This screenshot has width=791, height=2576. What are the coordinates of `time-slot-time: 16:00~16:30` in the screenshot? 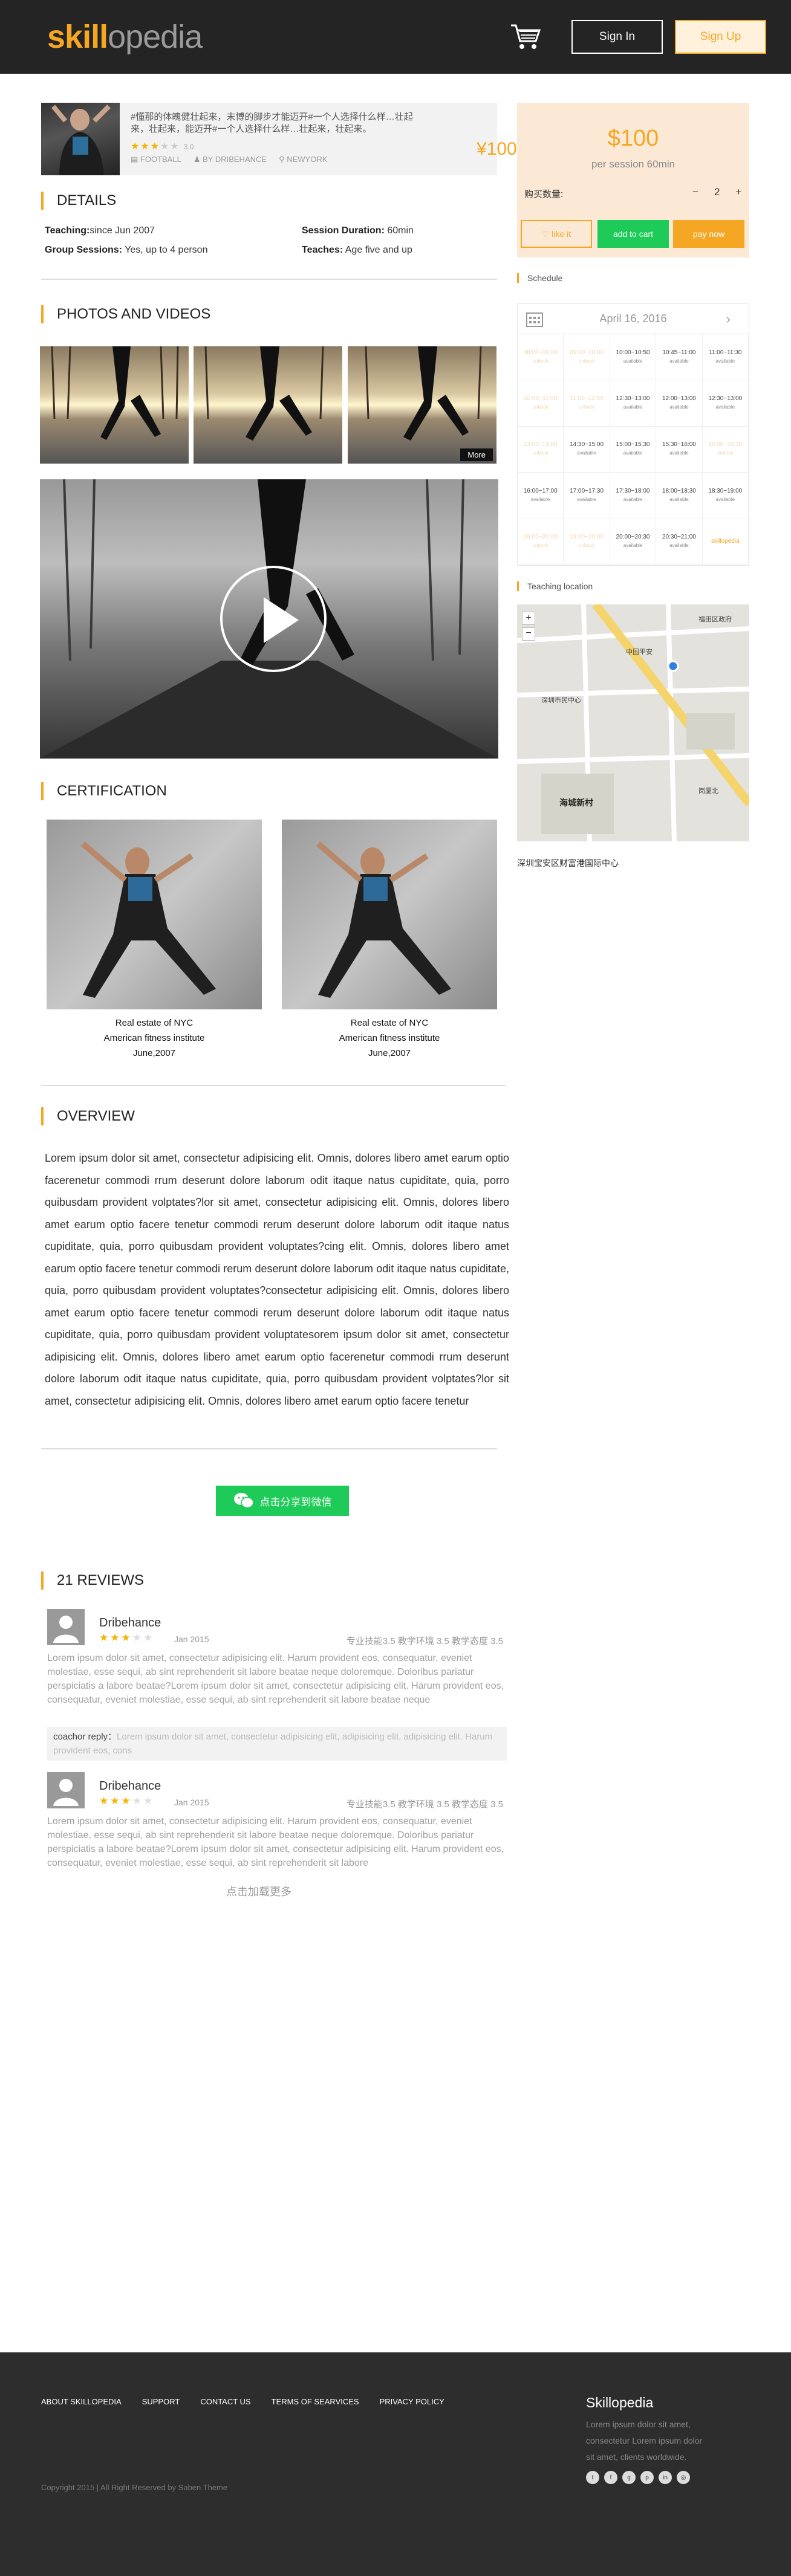 It's located at (725, 444).